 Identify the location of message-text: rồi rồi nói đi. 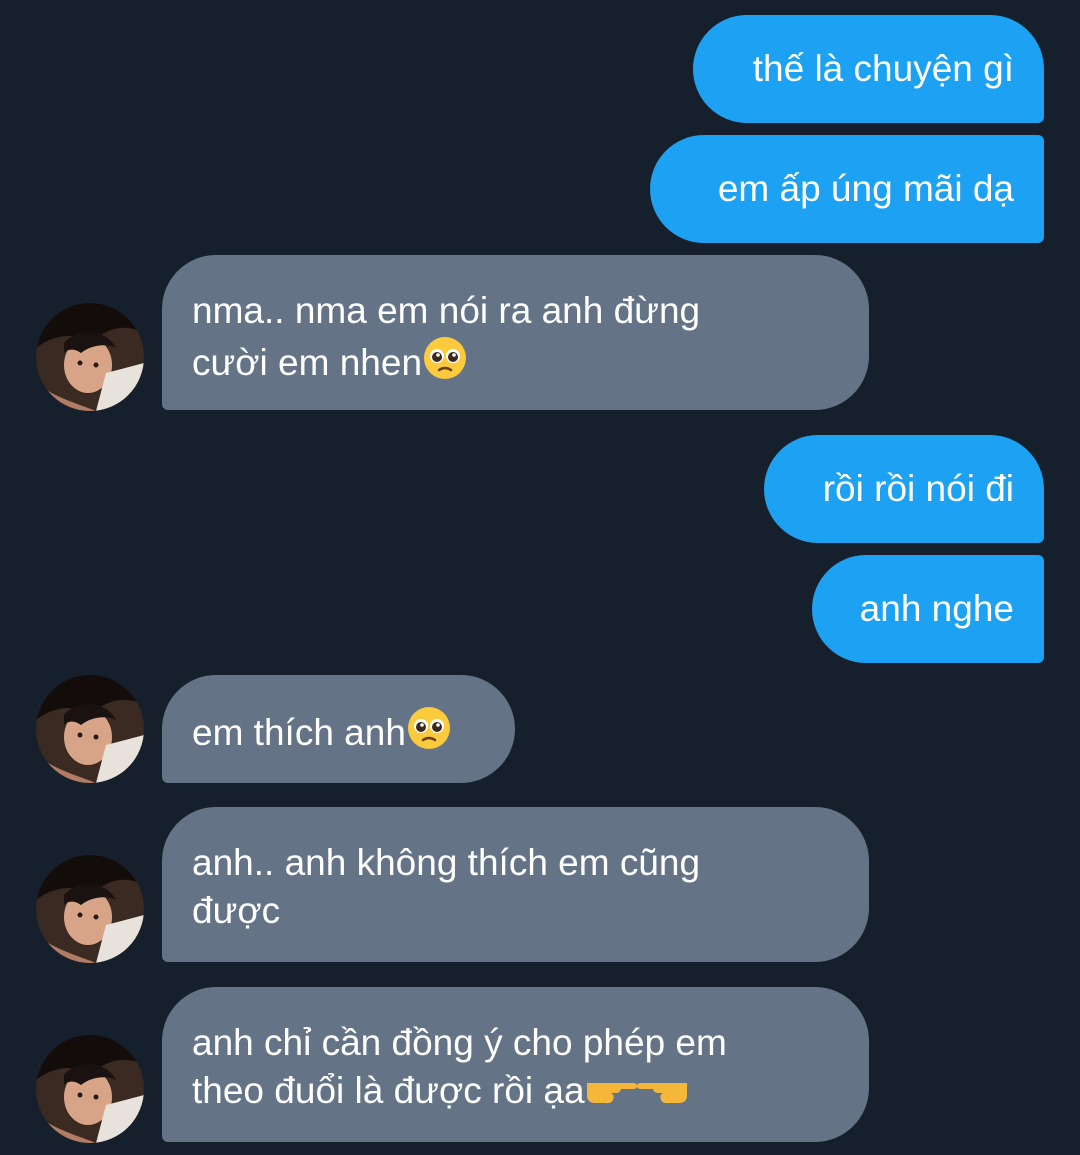
(918, 488).